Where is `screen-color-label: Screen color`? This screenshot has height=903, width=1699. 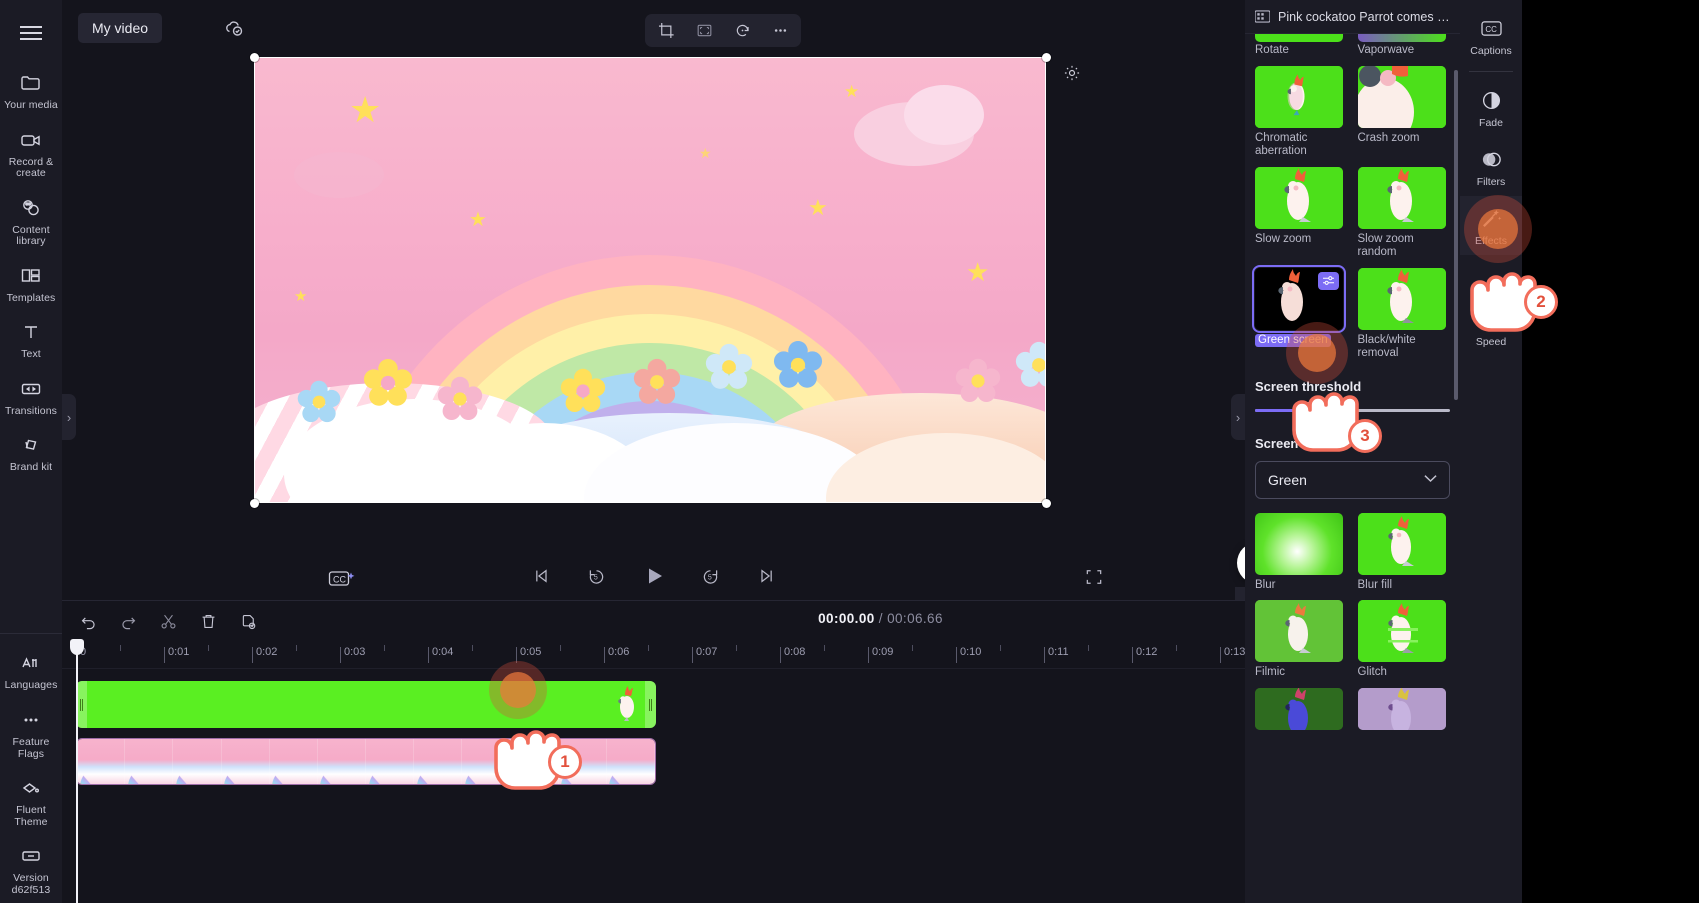 screen-color-label: Screen color is located at coordinates (1294, 443).